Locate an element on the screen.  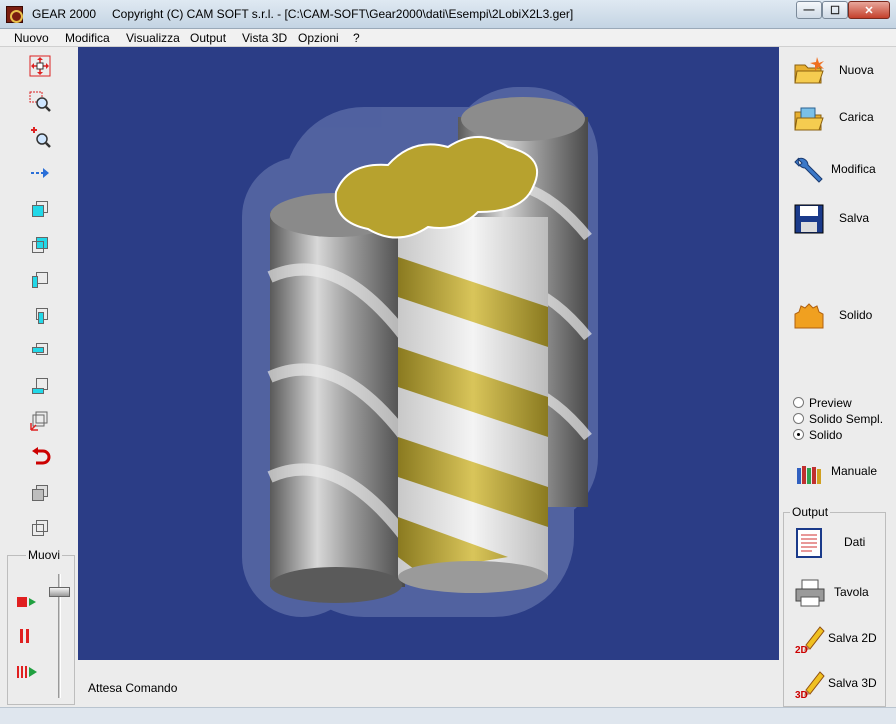
solido-button: Solido is located at coordinates (839, 316).